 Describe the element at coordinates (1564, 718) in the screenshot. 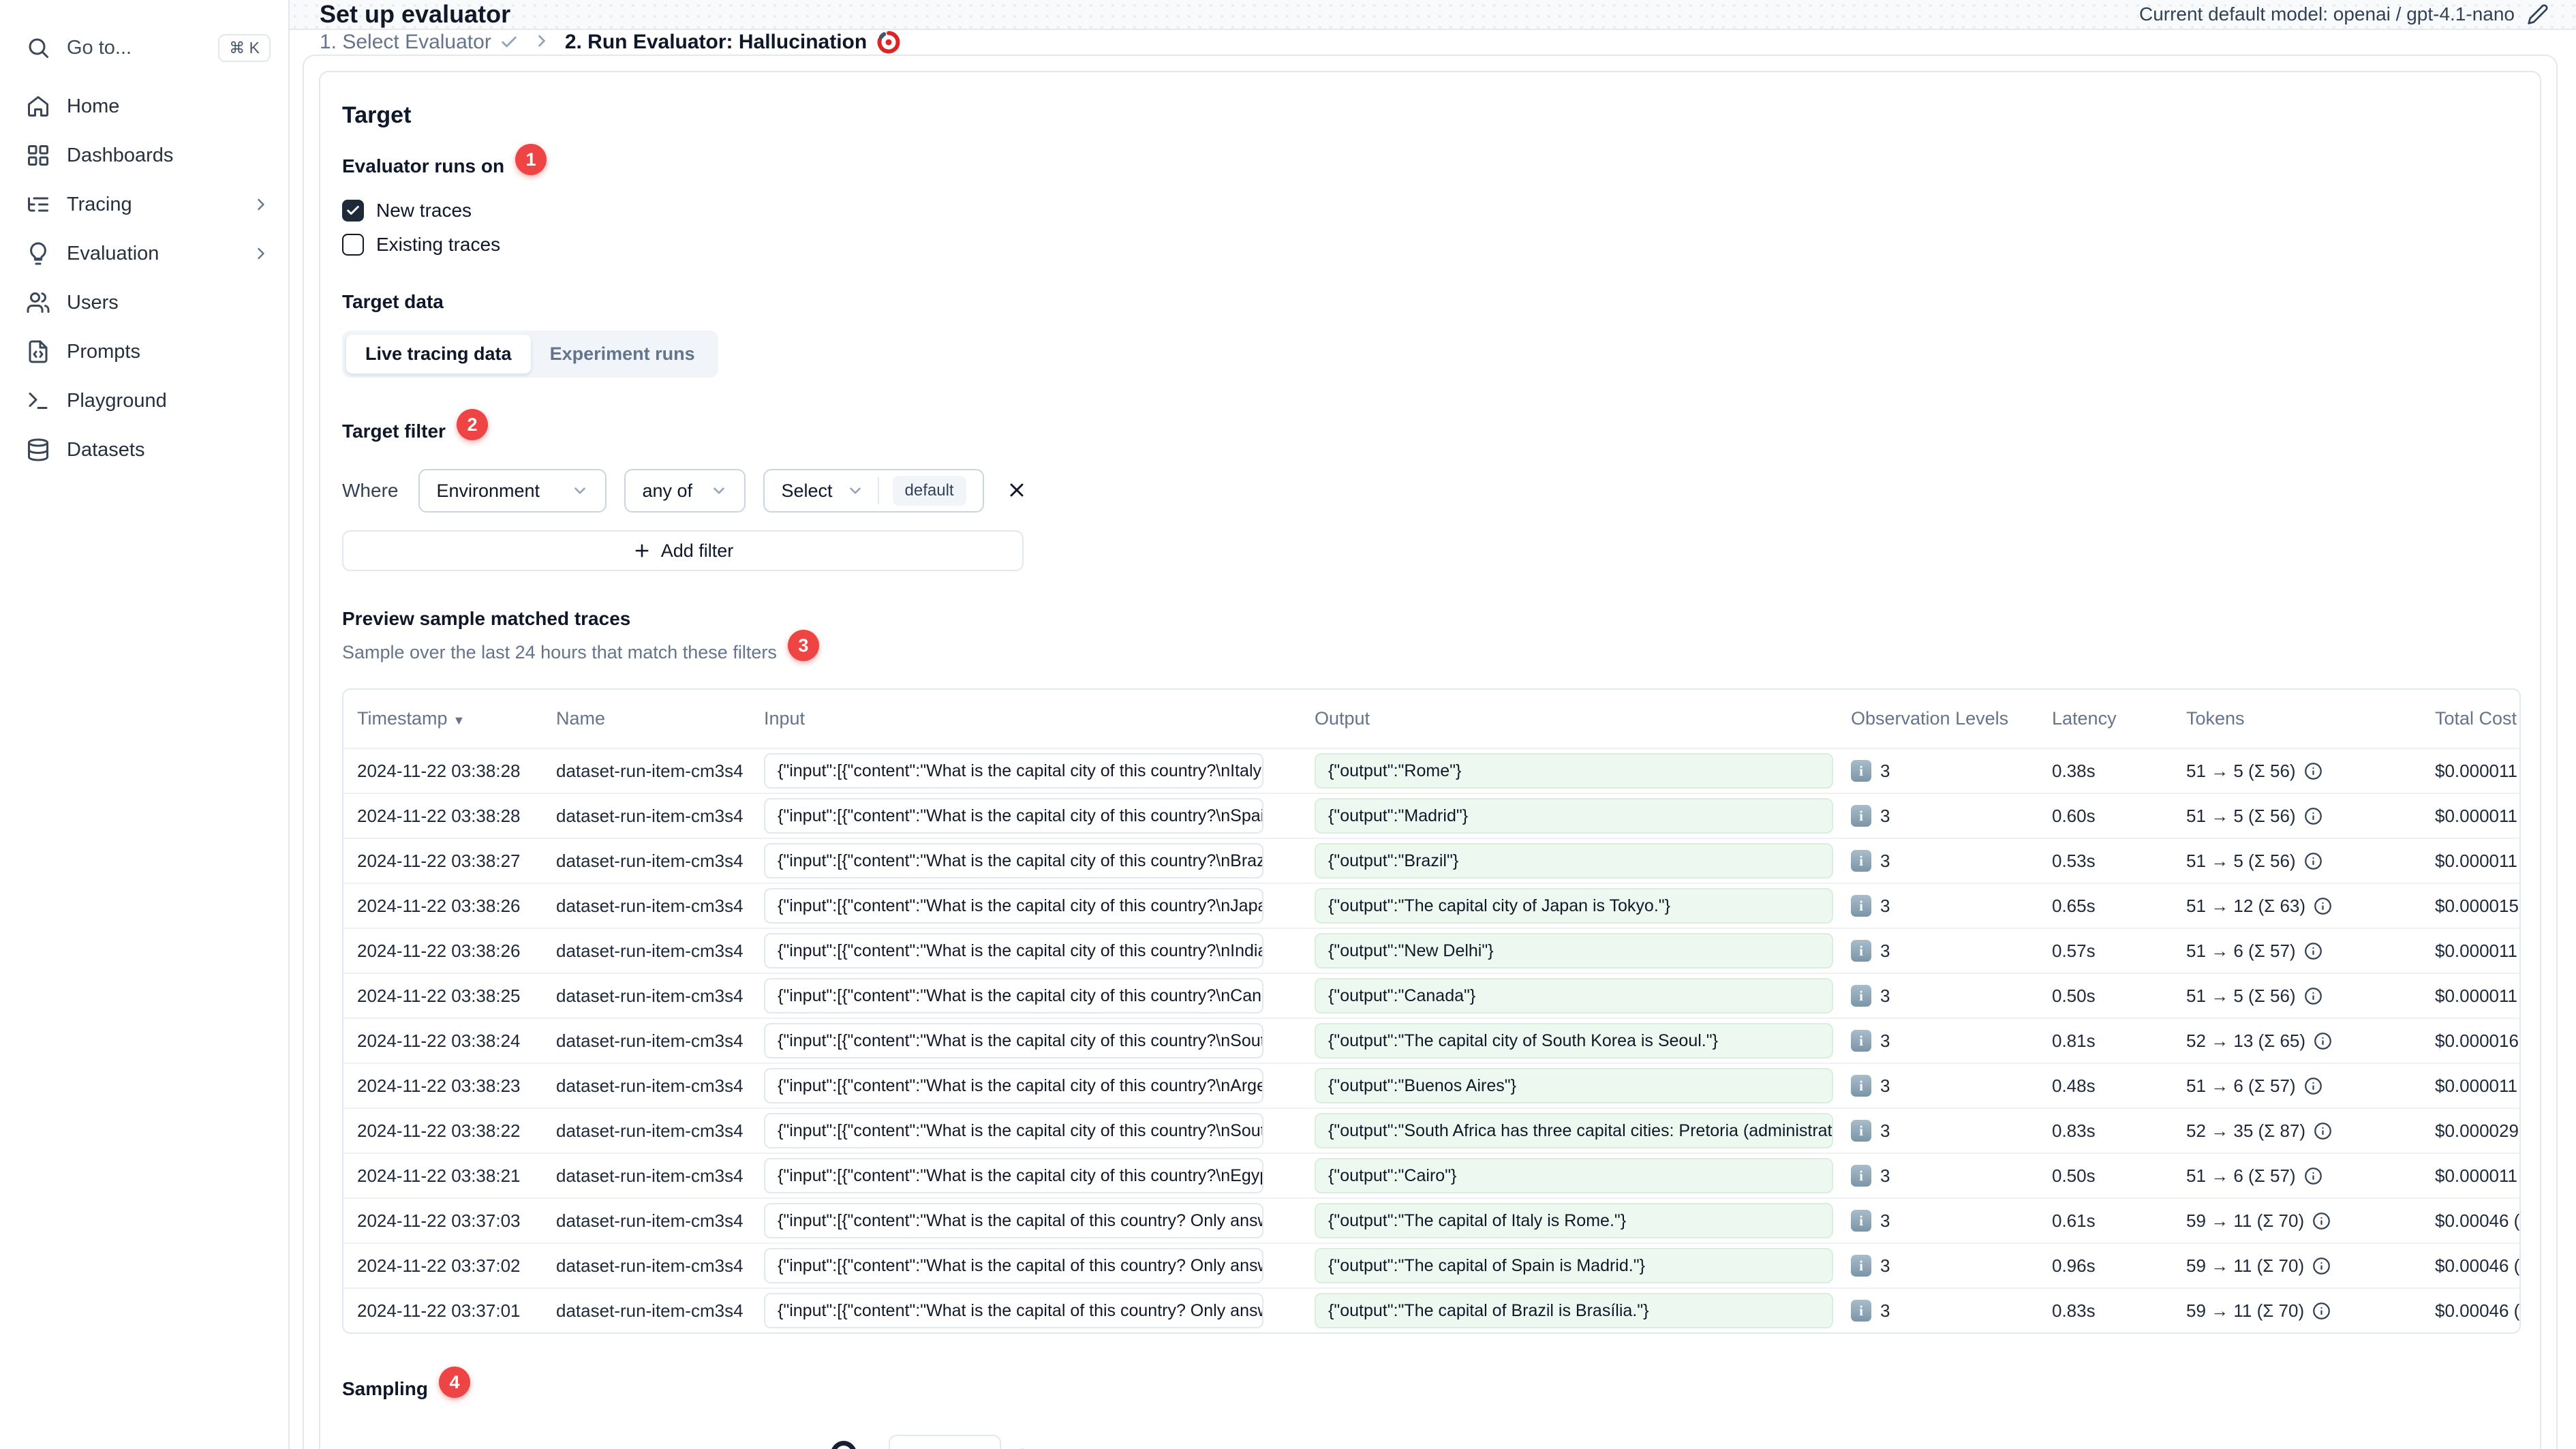

I see `column-header-output: Output` at that location.